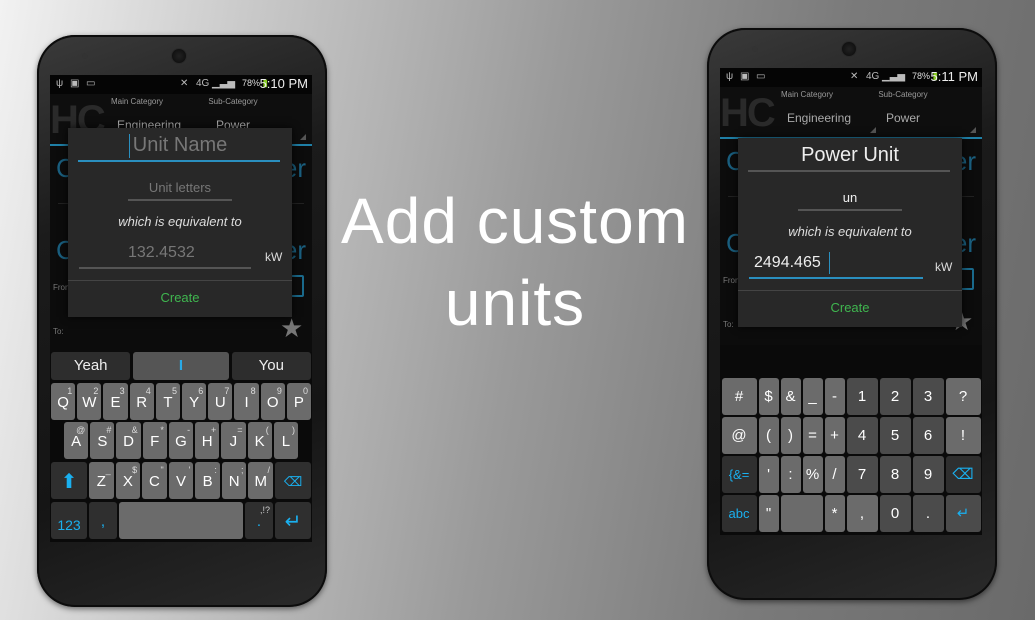 This screenshot has height=620, width=1035. Describe the element at coordinates (768, 435) in the screenshot. I see `key: (` at that location.